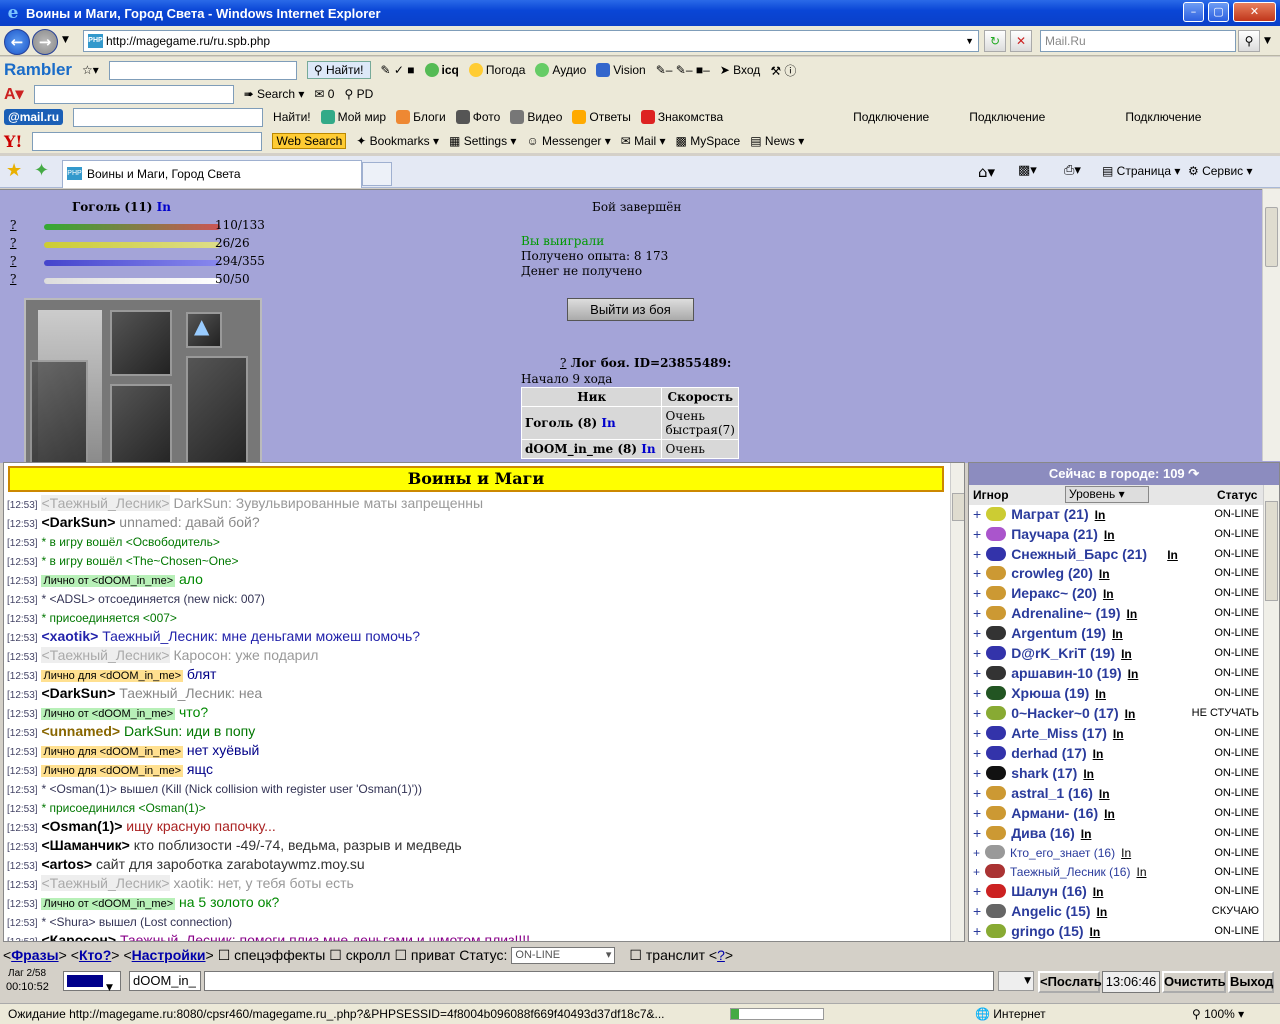 The image size is (1280, 1024). What do you see at coordinates (1124, 931) in the screenshot?
I see `user-row: + gringo (15) In ON-LINE` at bounding box center [1124, 931].